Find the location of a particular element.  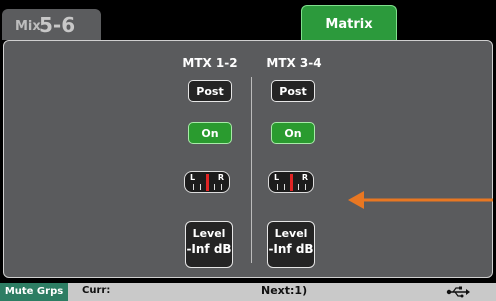

next-scene-label: Next:1) is located at coordinates (284, 290).